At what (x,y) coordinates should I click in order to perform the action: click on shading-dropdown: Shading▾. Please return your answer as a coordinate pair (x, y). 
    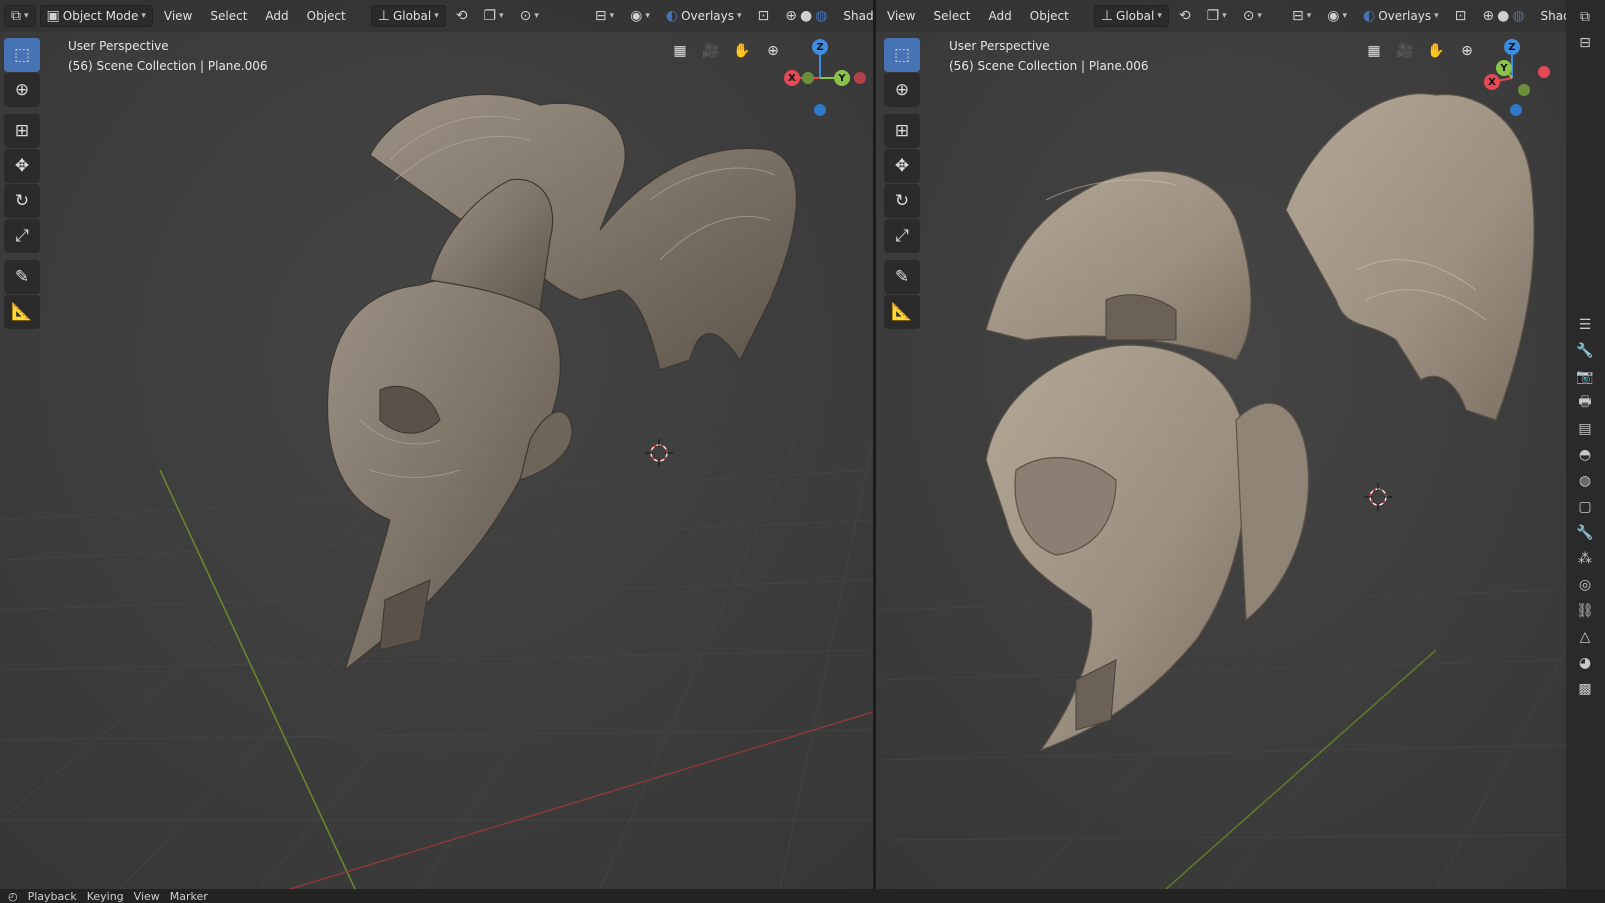
    Looking at the image, I should click on (855, 16).